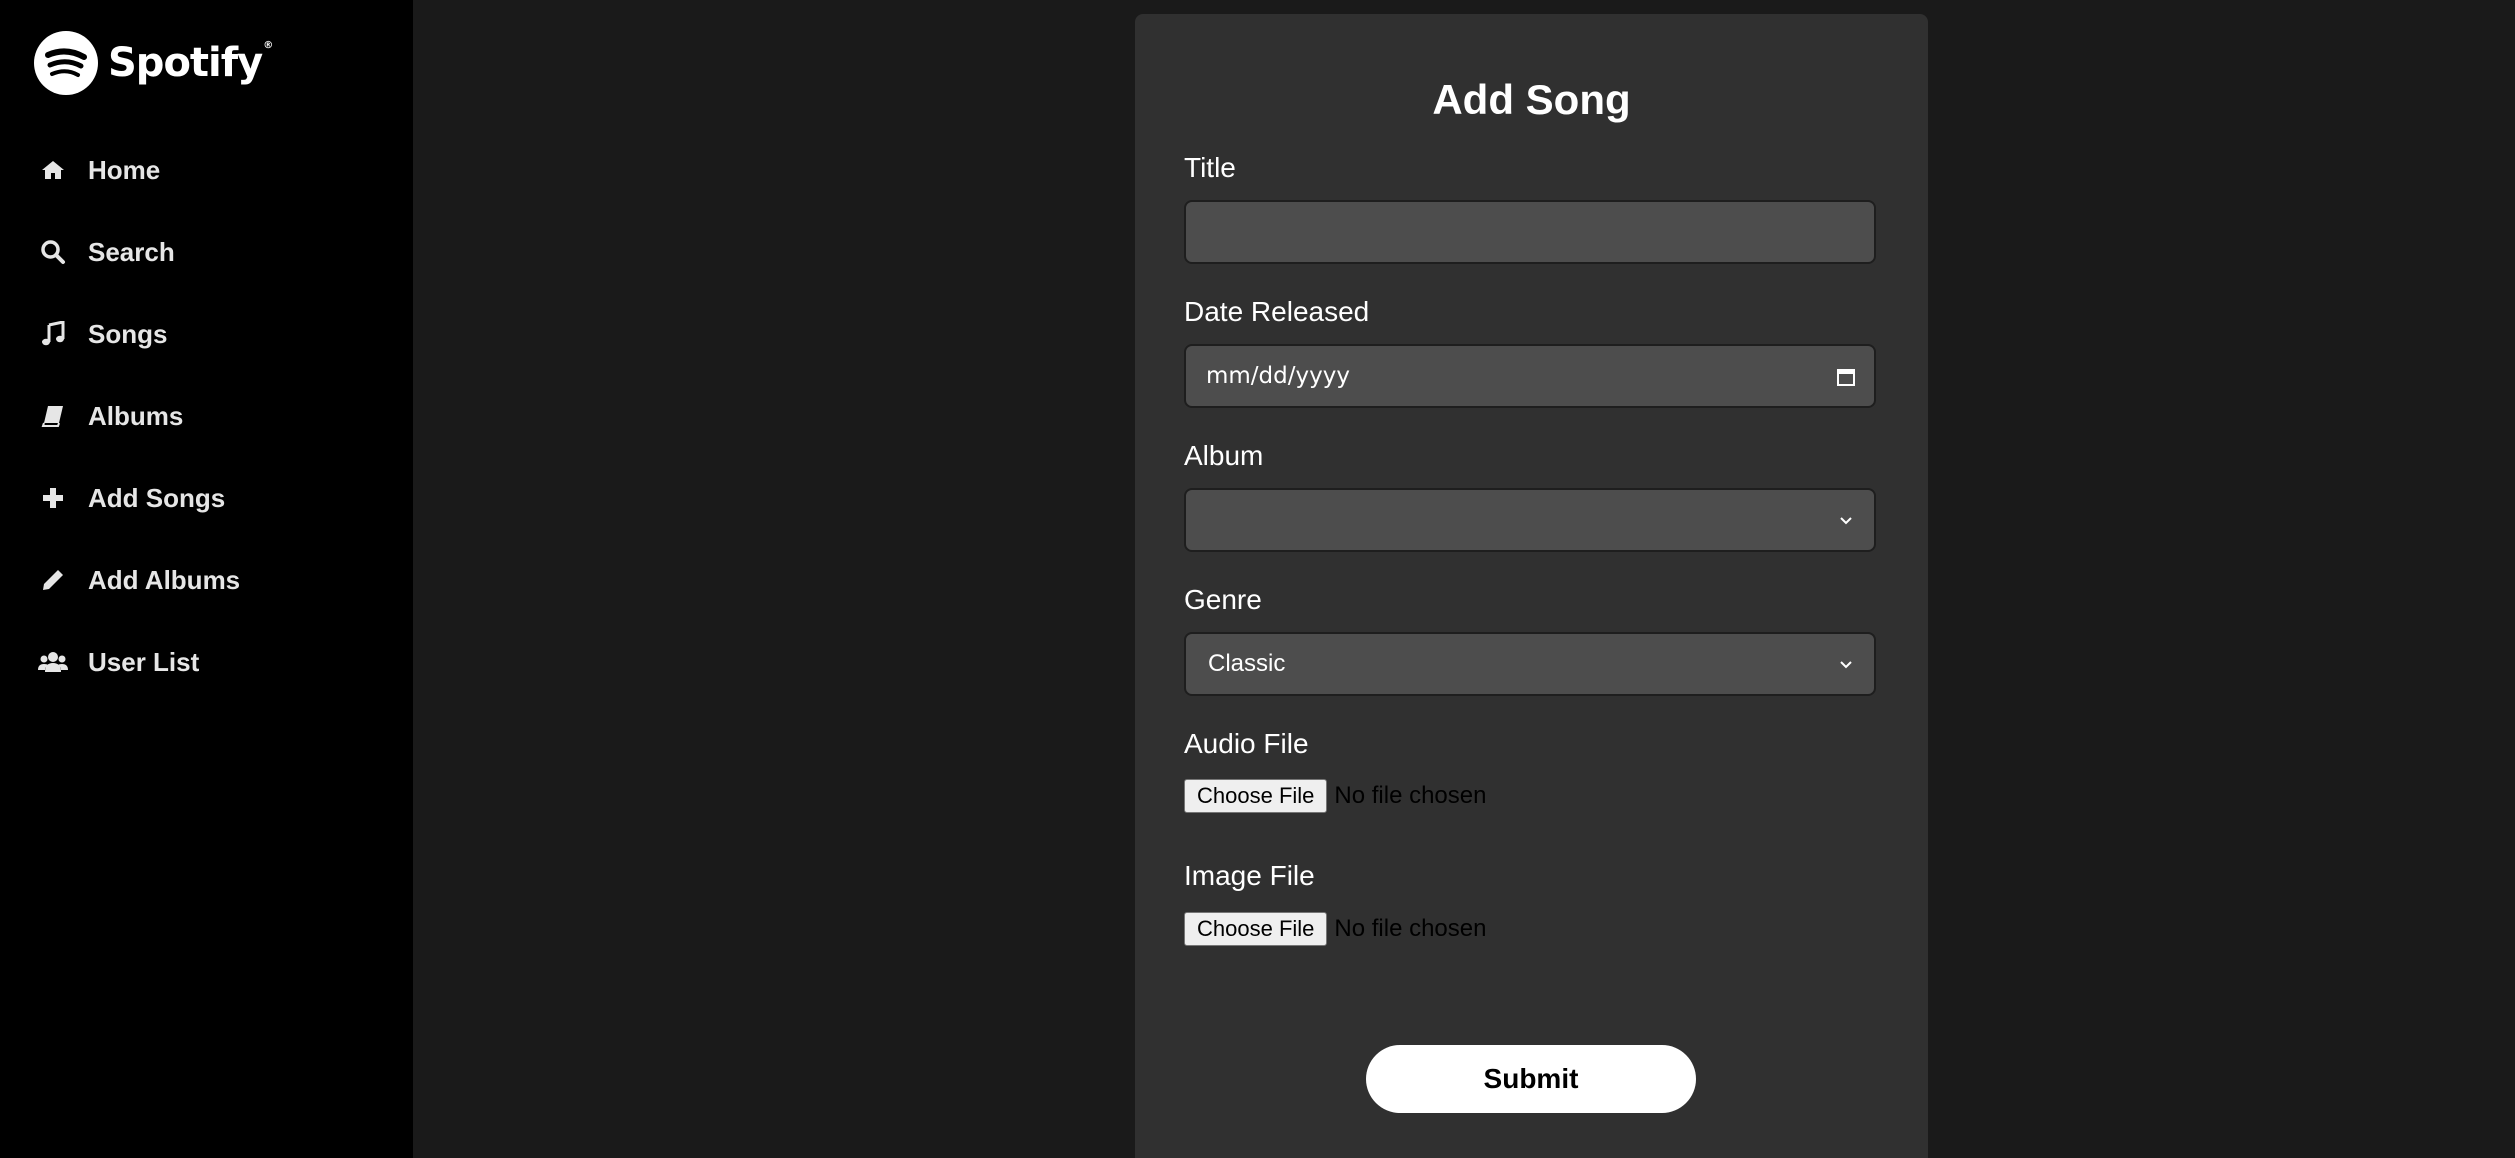  Describe the element at coordinates (1278, 376) in the screenshot. I see `date-placeholder: mm/dd/yyyy` at that location.